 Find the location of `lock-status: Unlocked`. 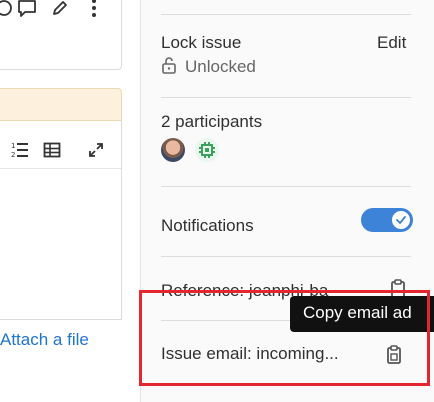

lock-status: Unlocked is located at coordinates (208, 67).